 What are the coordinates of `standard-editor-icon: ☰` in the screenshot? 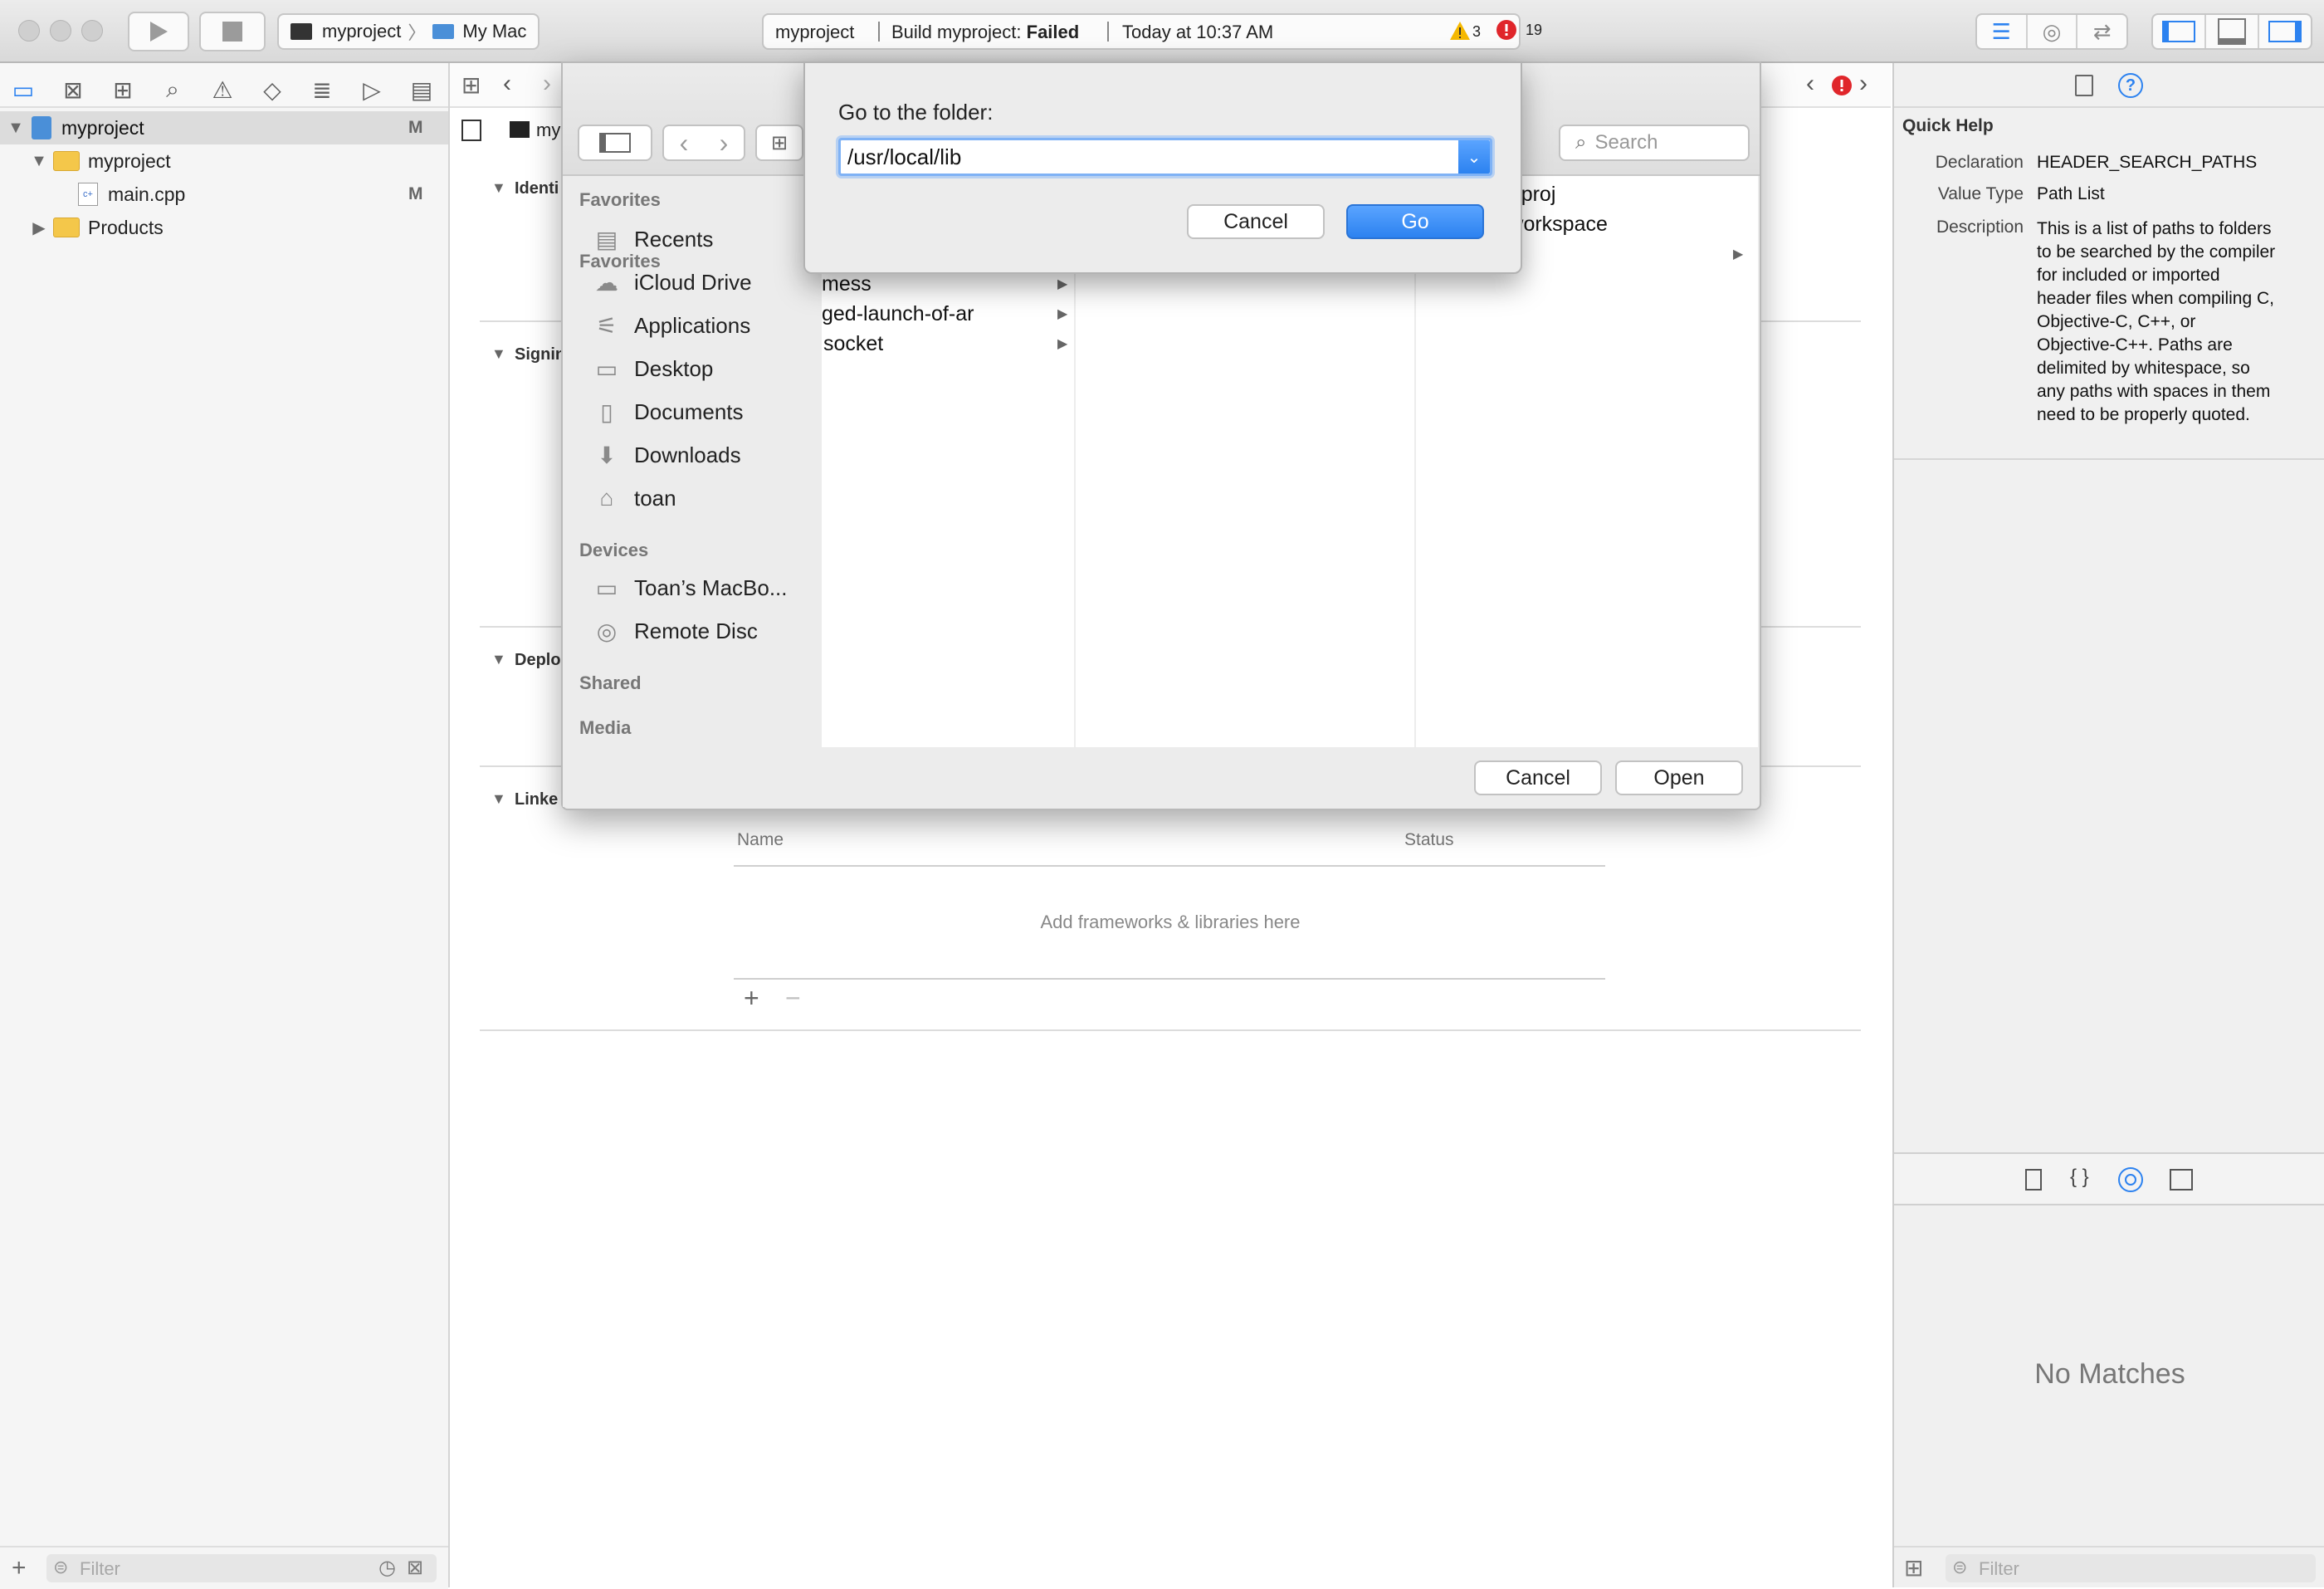 It's located at (2001, 32).